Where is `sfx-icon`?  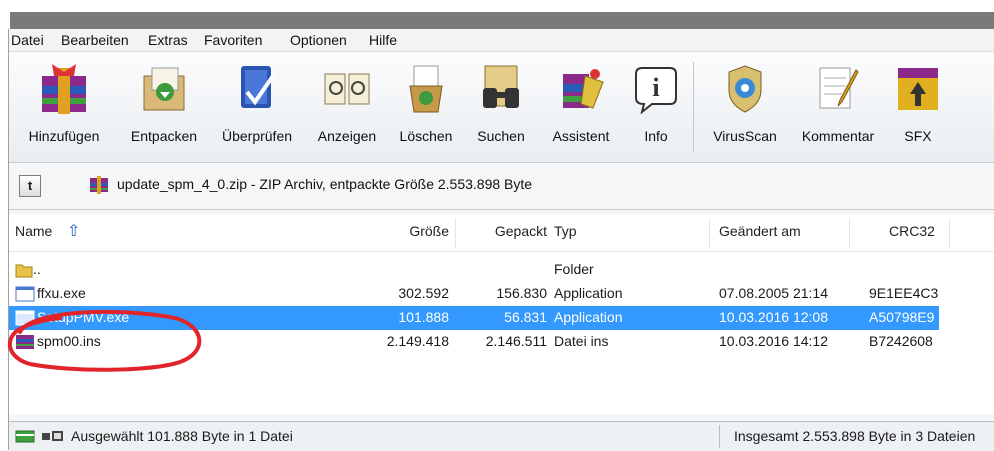 sfx-icon is located at coordinates (918, 88).